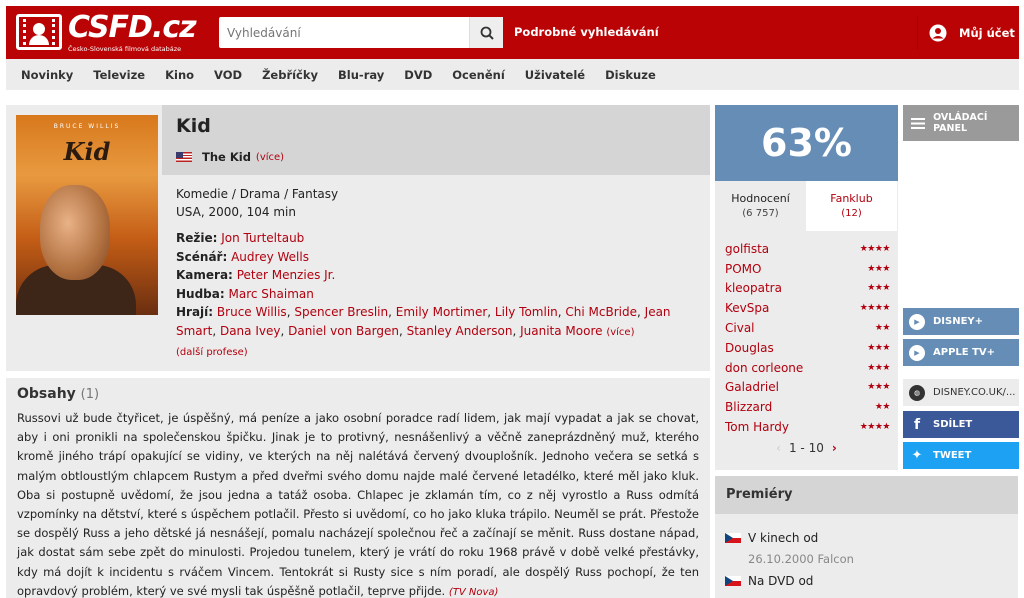  Describe the element at coordinates (764, 368) in the screenshot. I see `user-link: don corleone` at that location.